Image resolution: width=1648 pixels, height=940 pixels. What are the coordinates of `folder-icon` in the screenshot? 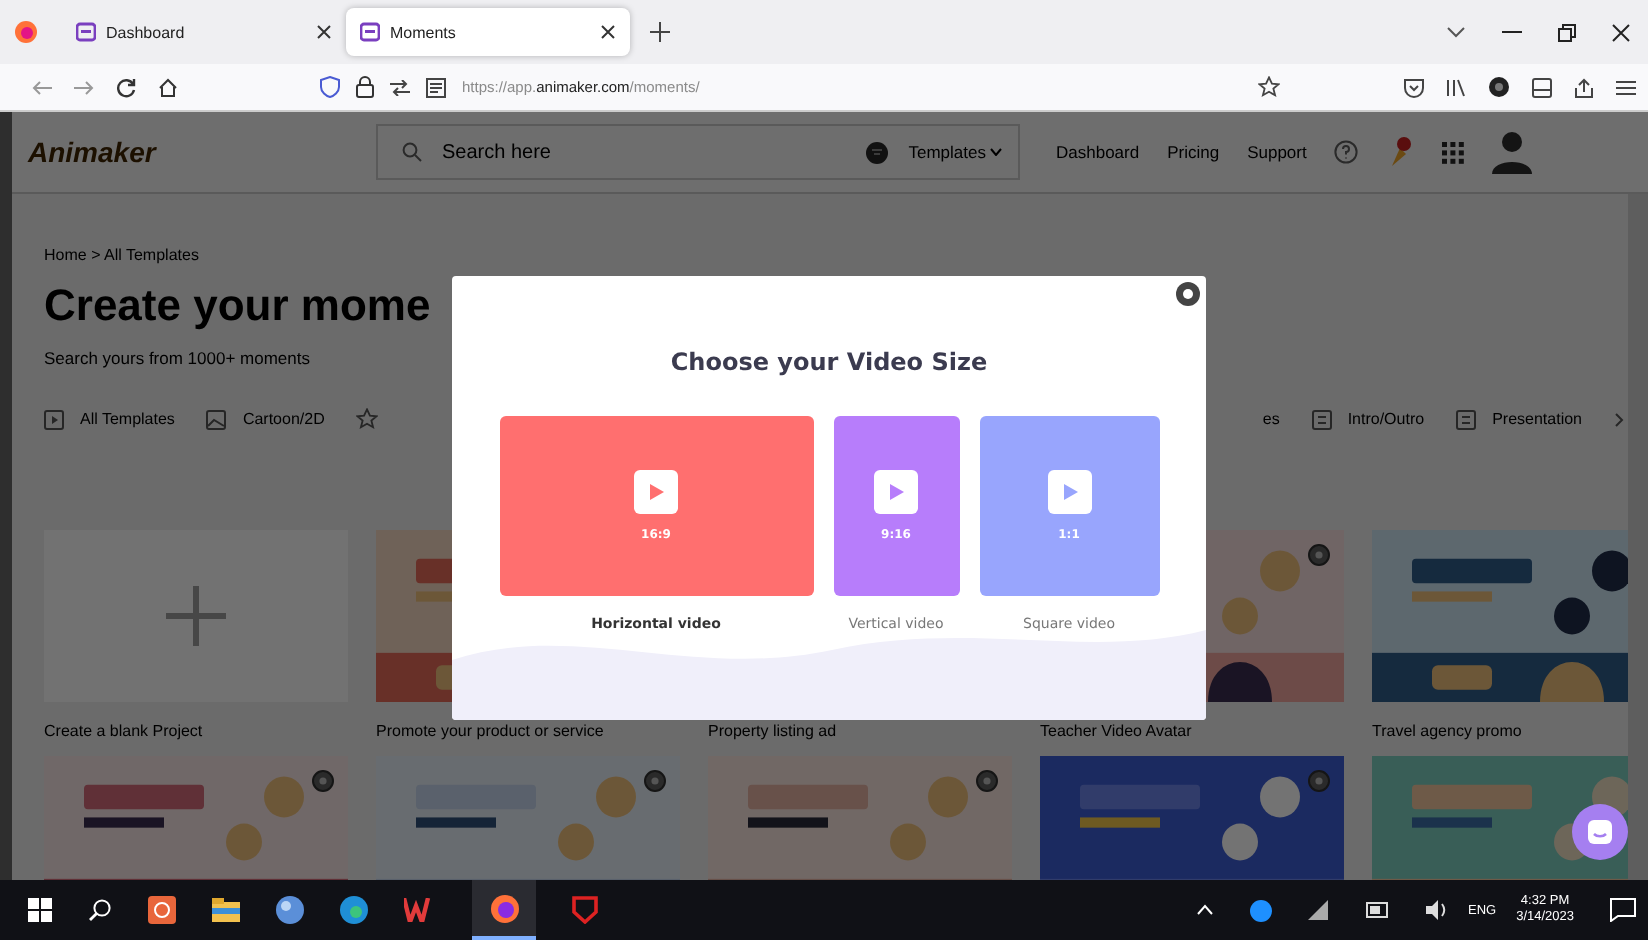 It's located at (226, 910).